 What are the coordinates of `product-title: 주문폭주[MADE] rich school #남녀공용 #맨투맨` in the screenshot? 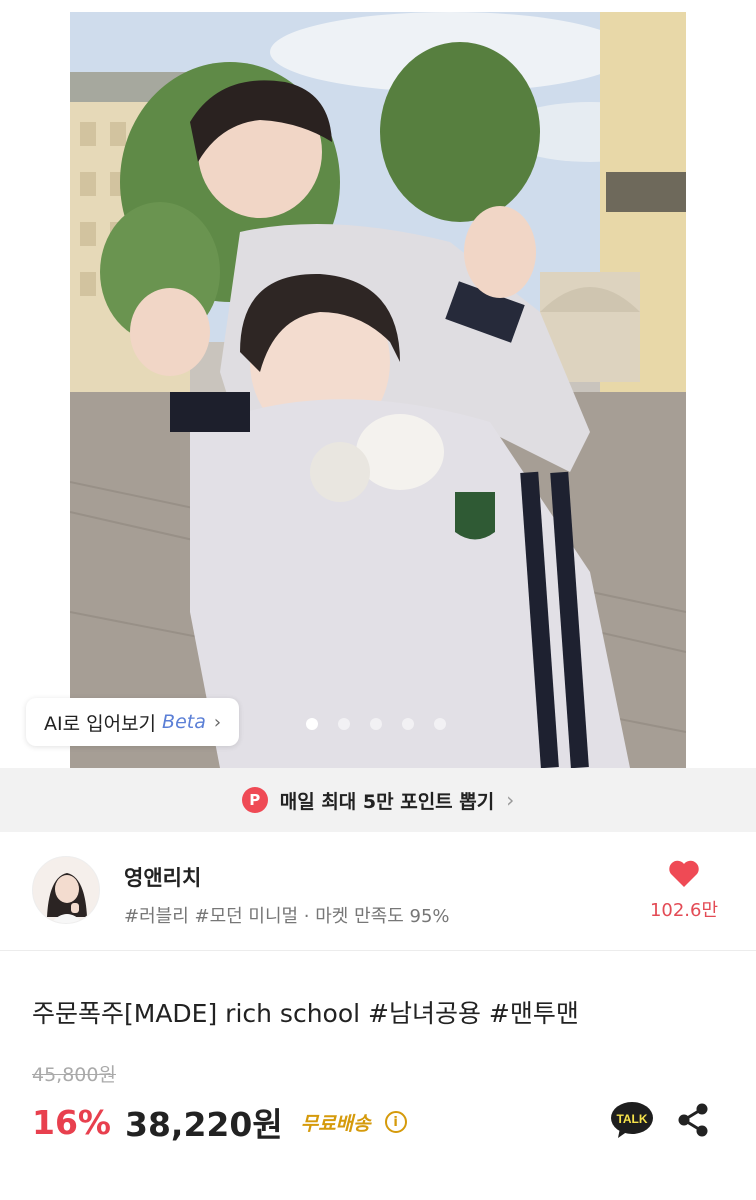 It's located at (305, 1013).